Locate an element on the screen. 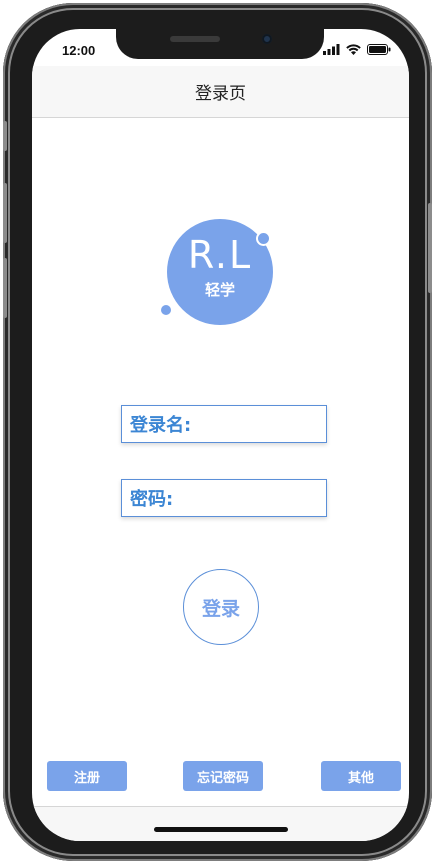  power-button is located at coordinates (430, 248).